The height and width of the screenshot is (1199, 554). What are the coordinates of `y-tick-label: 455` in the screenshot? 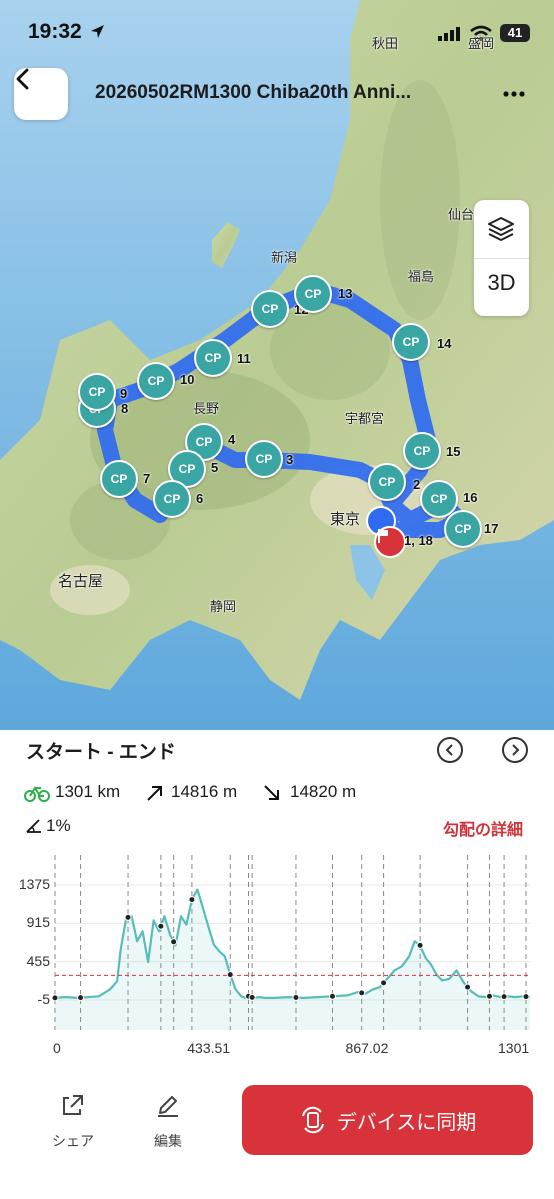 It's located at (38, 960).